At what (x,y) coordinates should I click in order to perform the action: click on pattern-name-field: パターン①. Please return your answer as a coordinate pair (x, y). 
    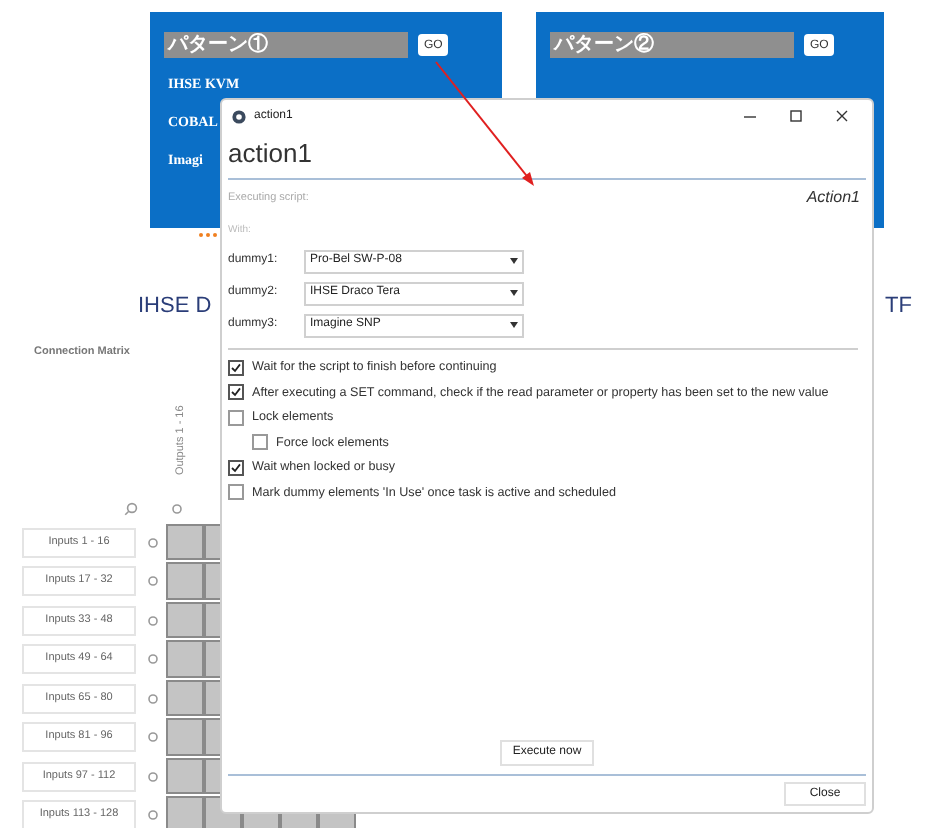
    Looking at the image, I should click on (286, 45).